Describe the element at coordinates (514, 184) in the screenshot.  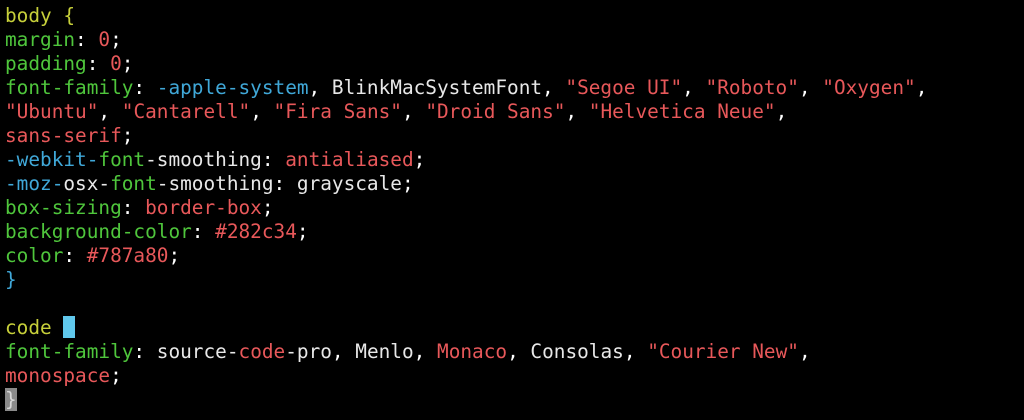
I see `code-line-8: -moz-osx-font-smoothing: grayscale;` at that location.